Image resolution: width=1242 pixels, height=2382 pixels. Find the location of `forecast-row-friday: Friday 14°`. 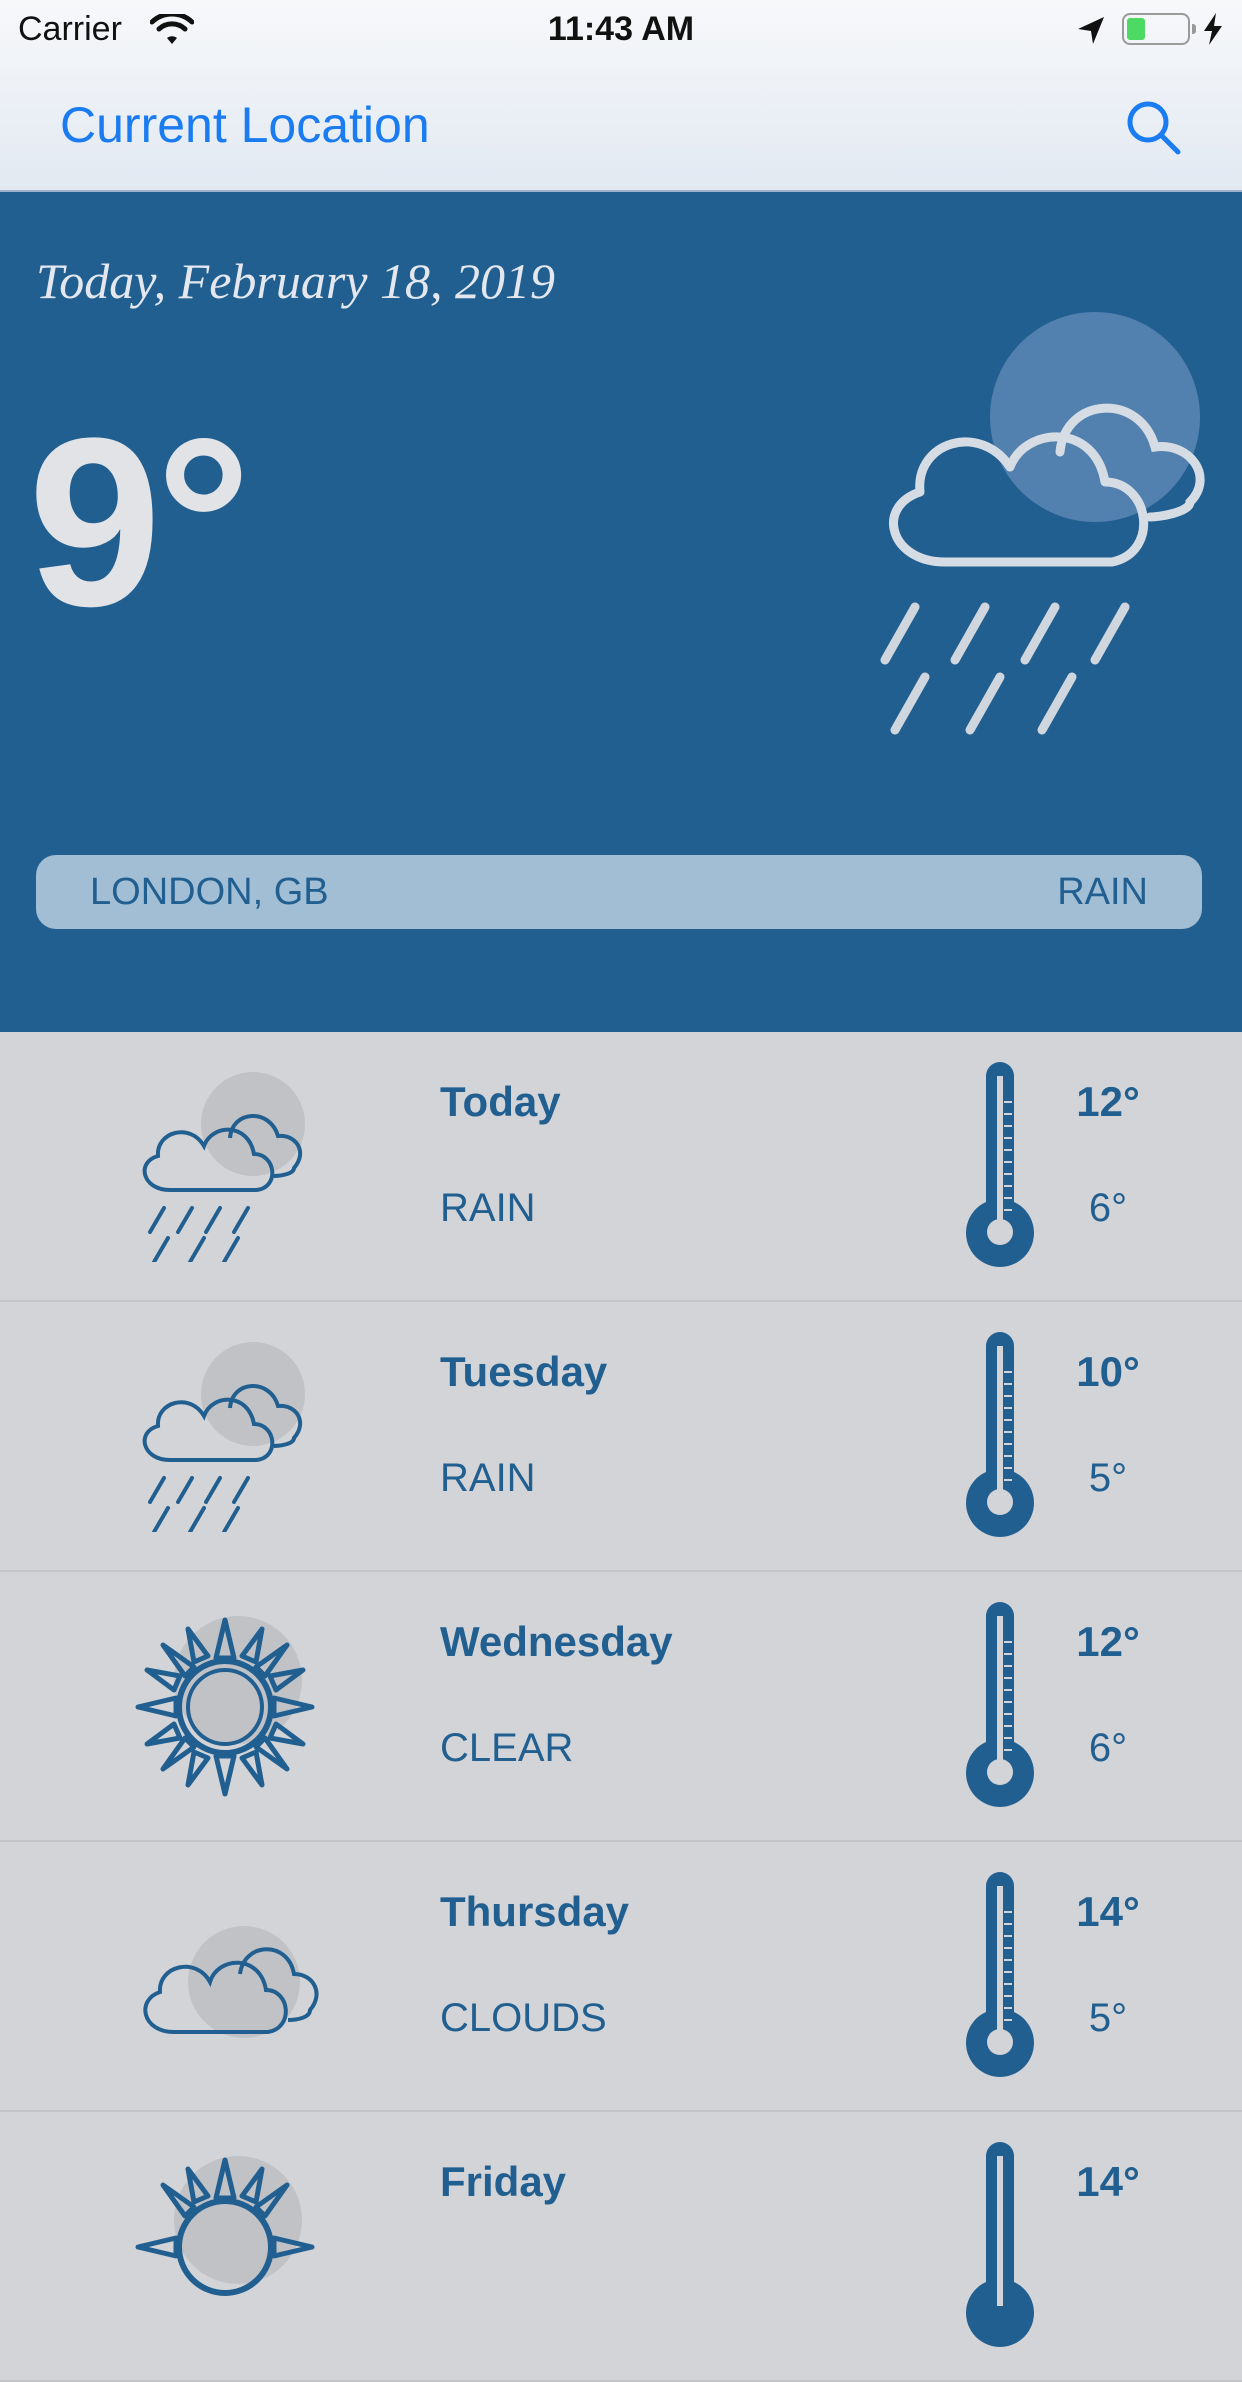

forecast-row-friday: Friday 14° is located at coordinates (621, 2247).